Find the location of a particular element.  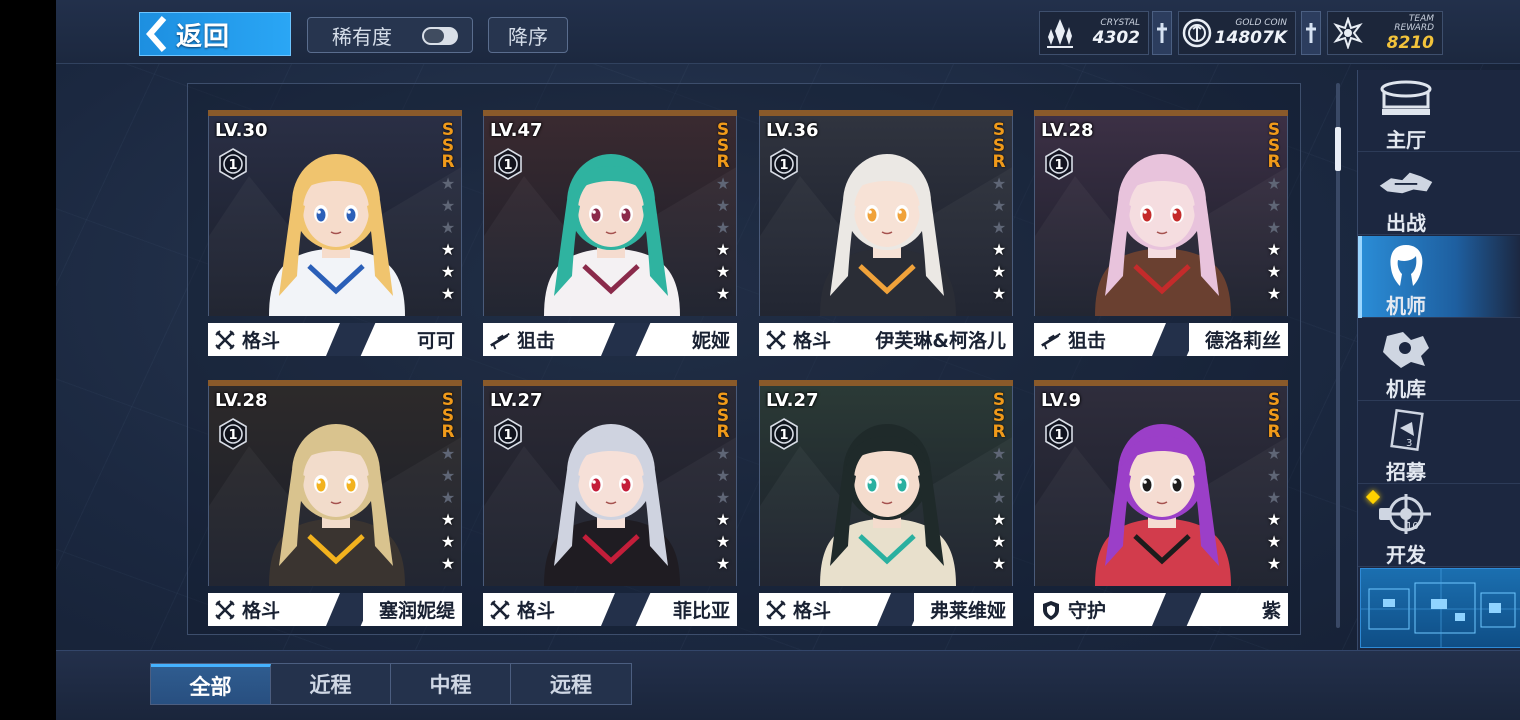

shield-icon is located at coordinates (1051, 610).